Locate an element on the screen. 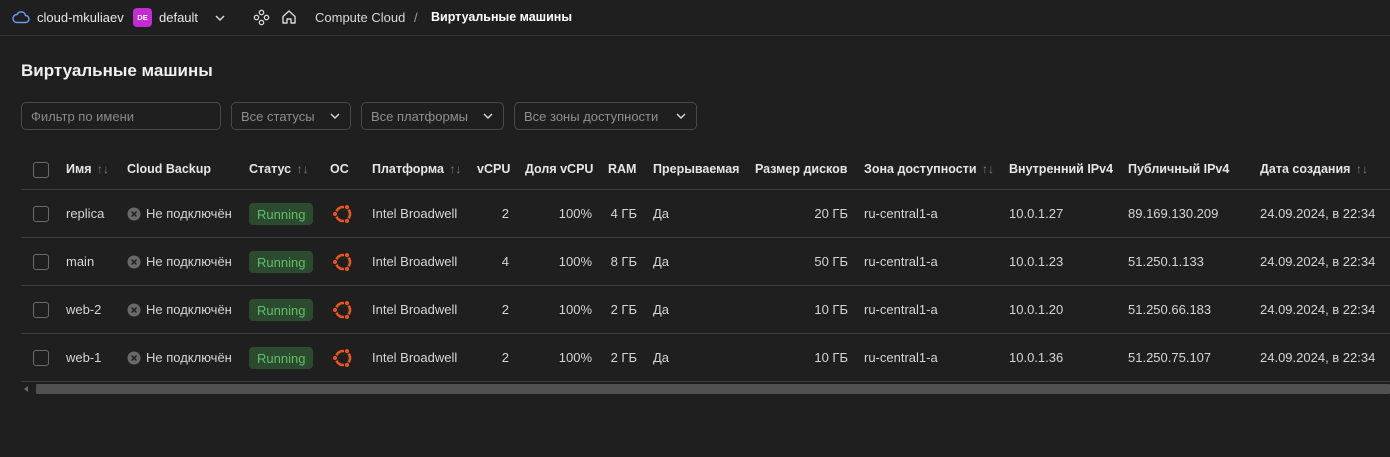 The width and height of the screenshot is (1390, 457). ipv4-internal: 10.0.1.23 is located at coordinates (1036, 261).